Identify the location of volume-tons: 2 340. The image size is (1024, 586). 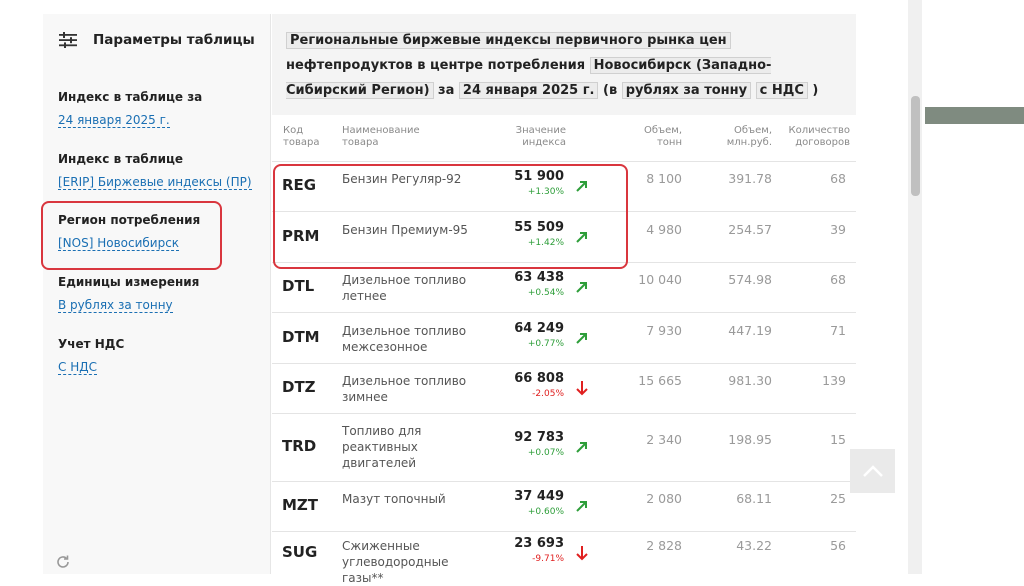
(664, 439).